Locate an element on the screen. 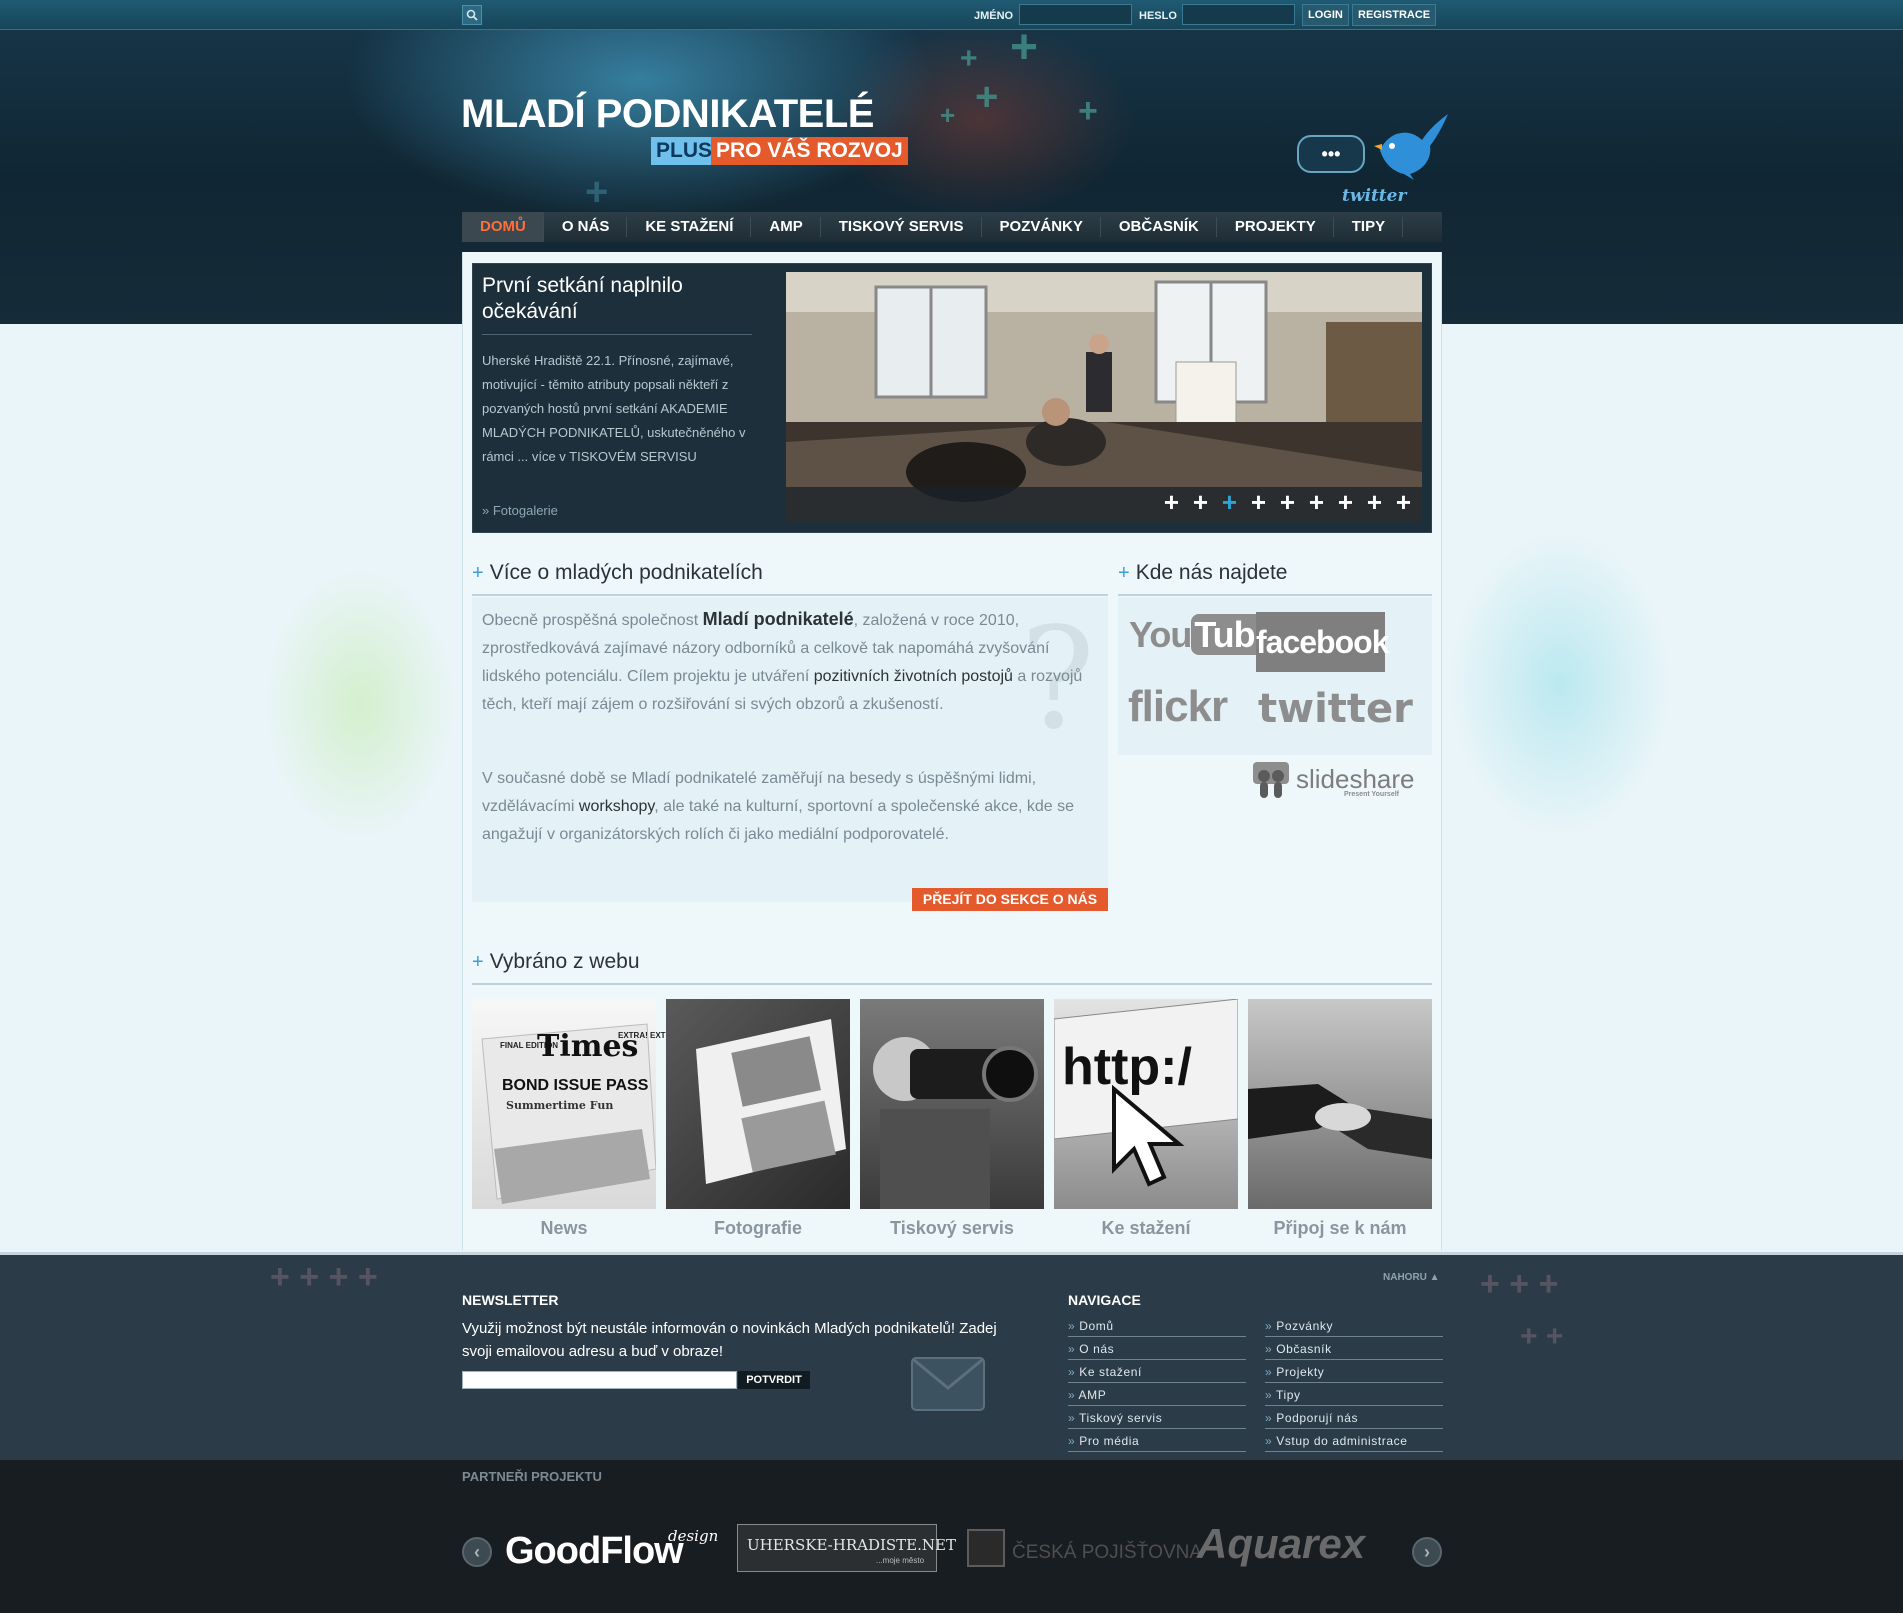  slide-title: První setkání naplnilo očekávání is located at coordinates (619, 299).